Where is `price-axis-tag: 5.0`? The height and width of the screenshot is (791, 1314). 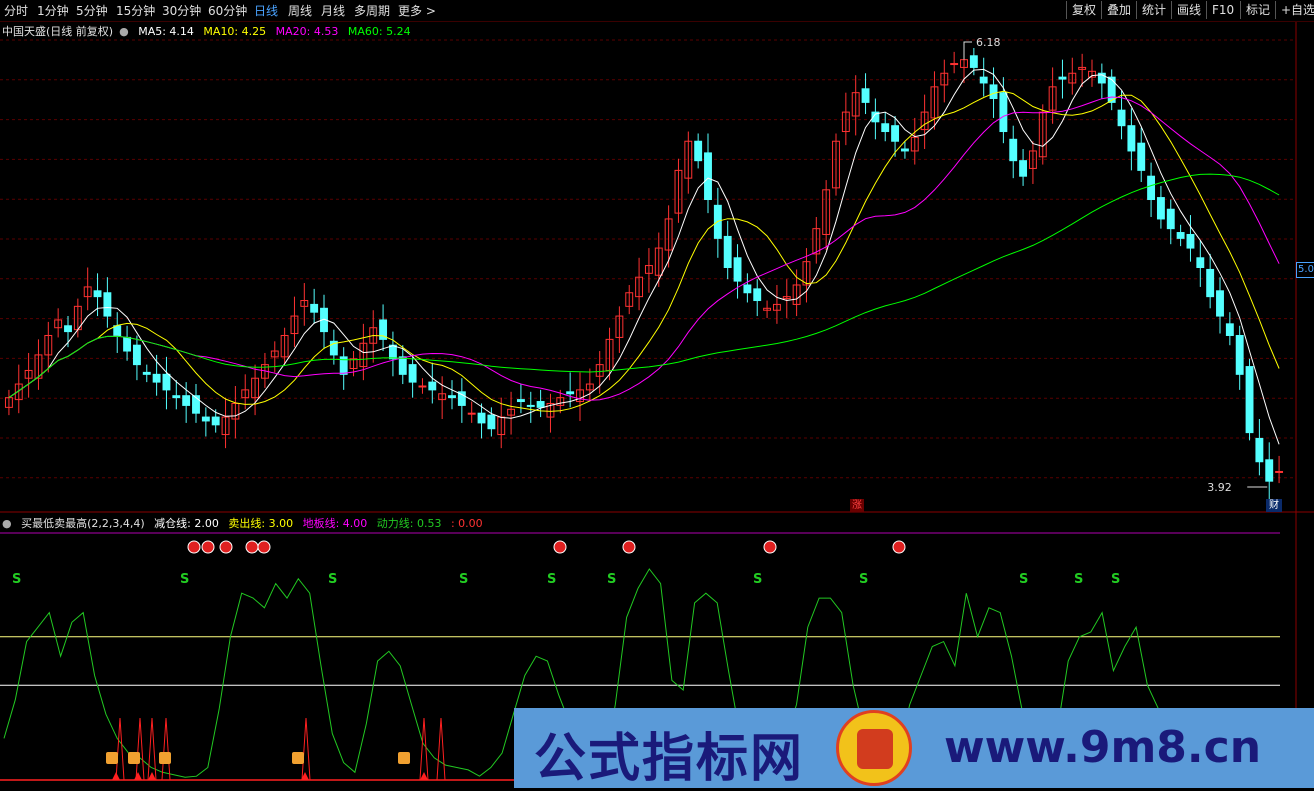
price-axis-tag: 5.0 is located at coordinates (1305, 270).